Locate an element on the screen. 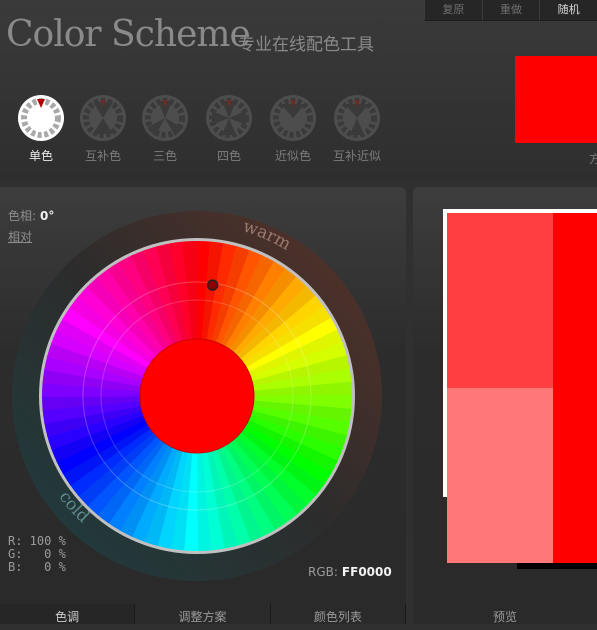  mode-triad: 三色 is located at coordinates (165, 129).